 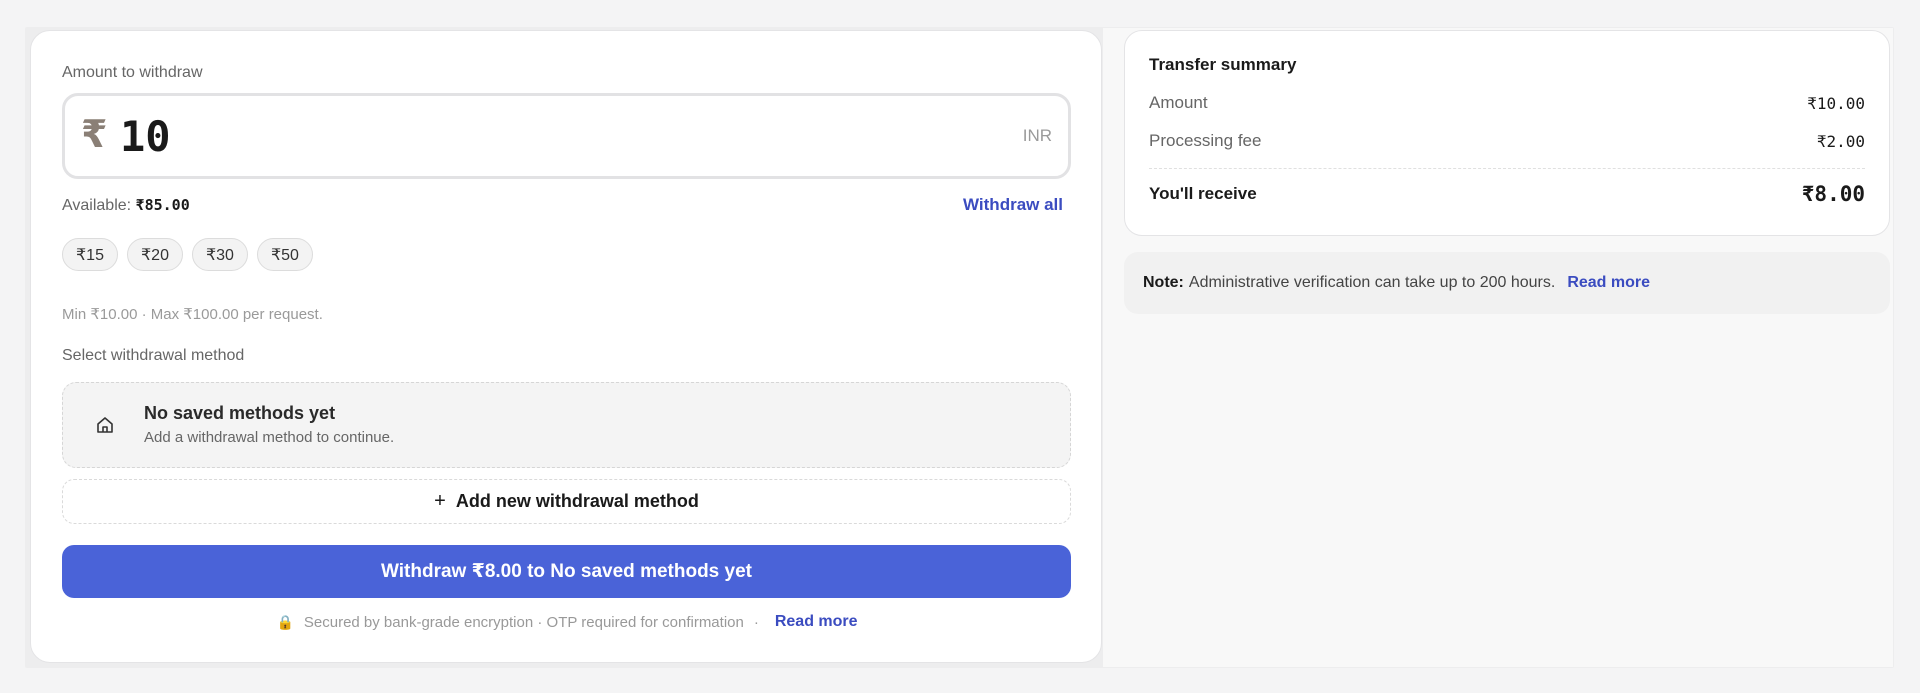 What do you see at coordinates (577, 501) in the screenshot?
I see `add-method-label: Add new withdrawal method` at bounding box center [577, 501].